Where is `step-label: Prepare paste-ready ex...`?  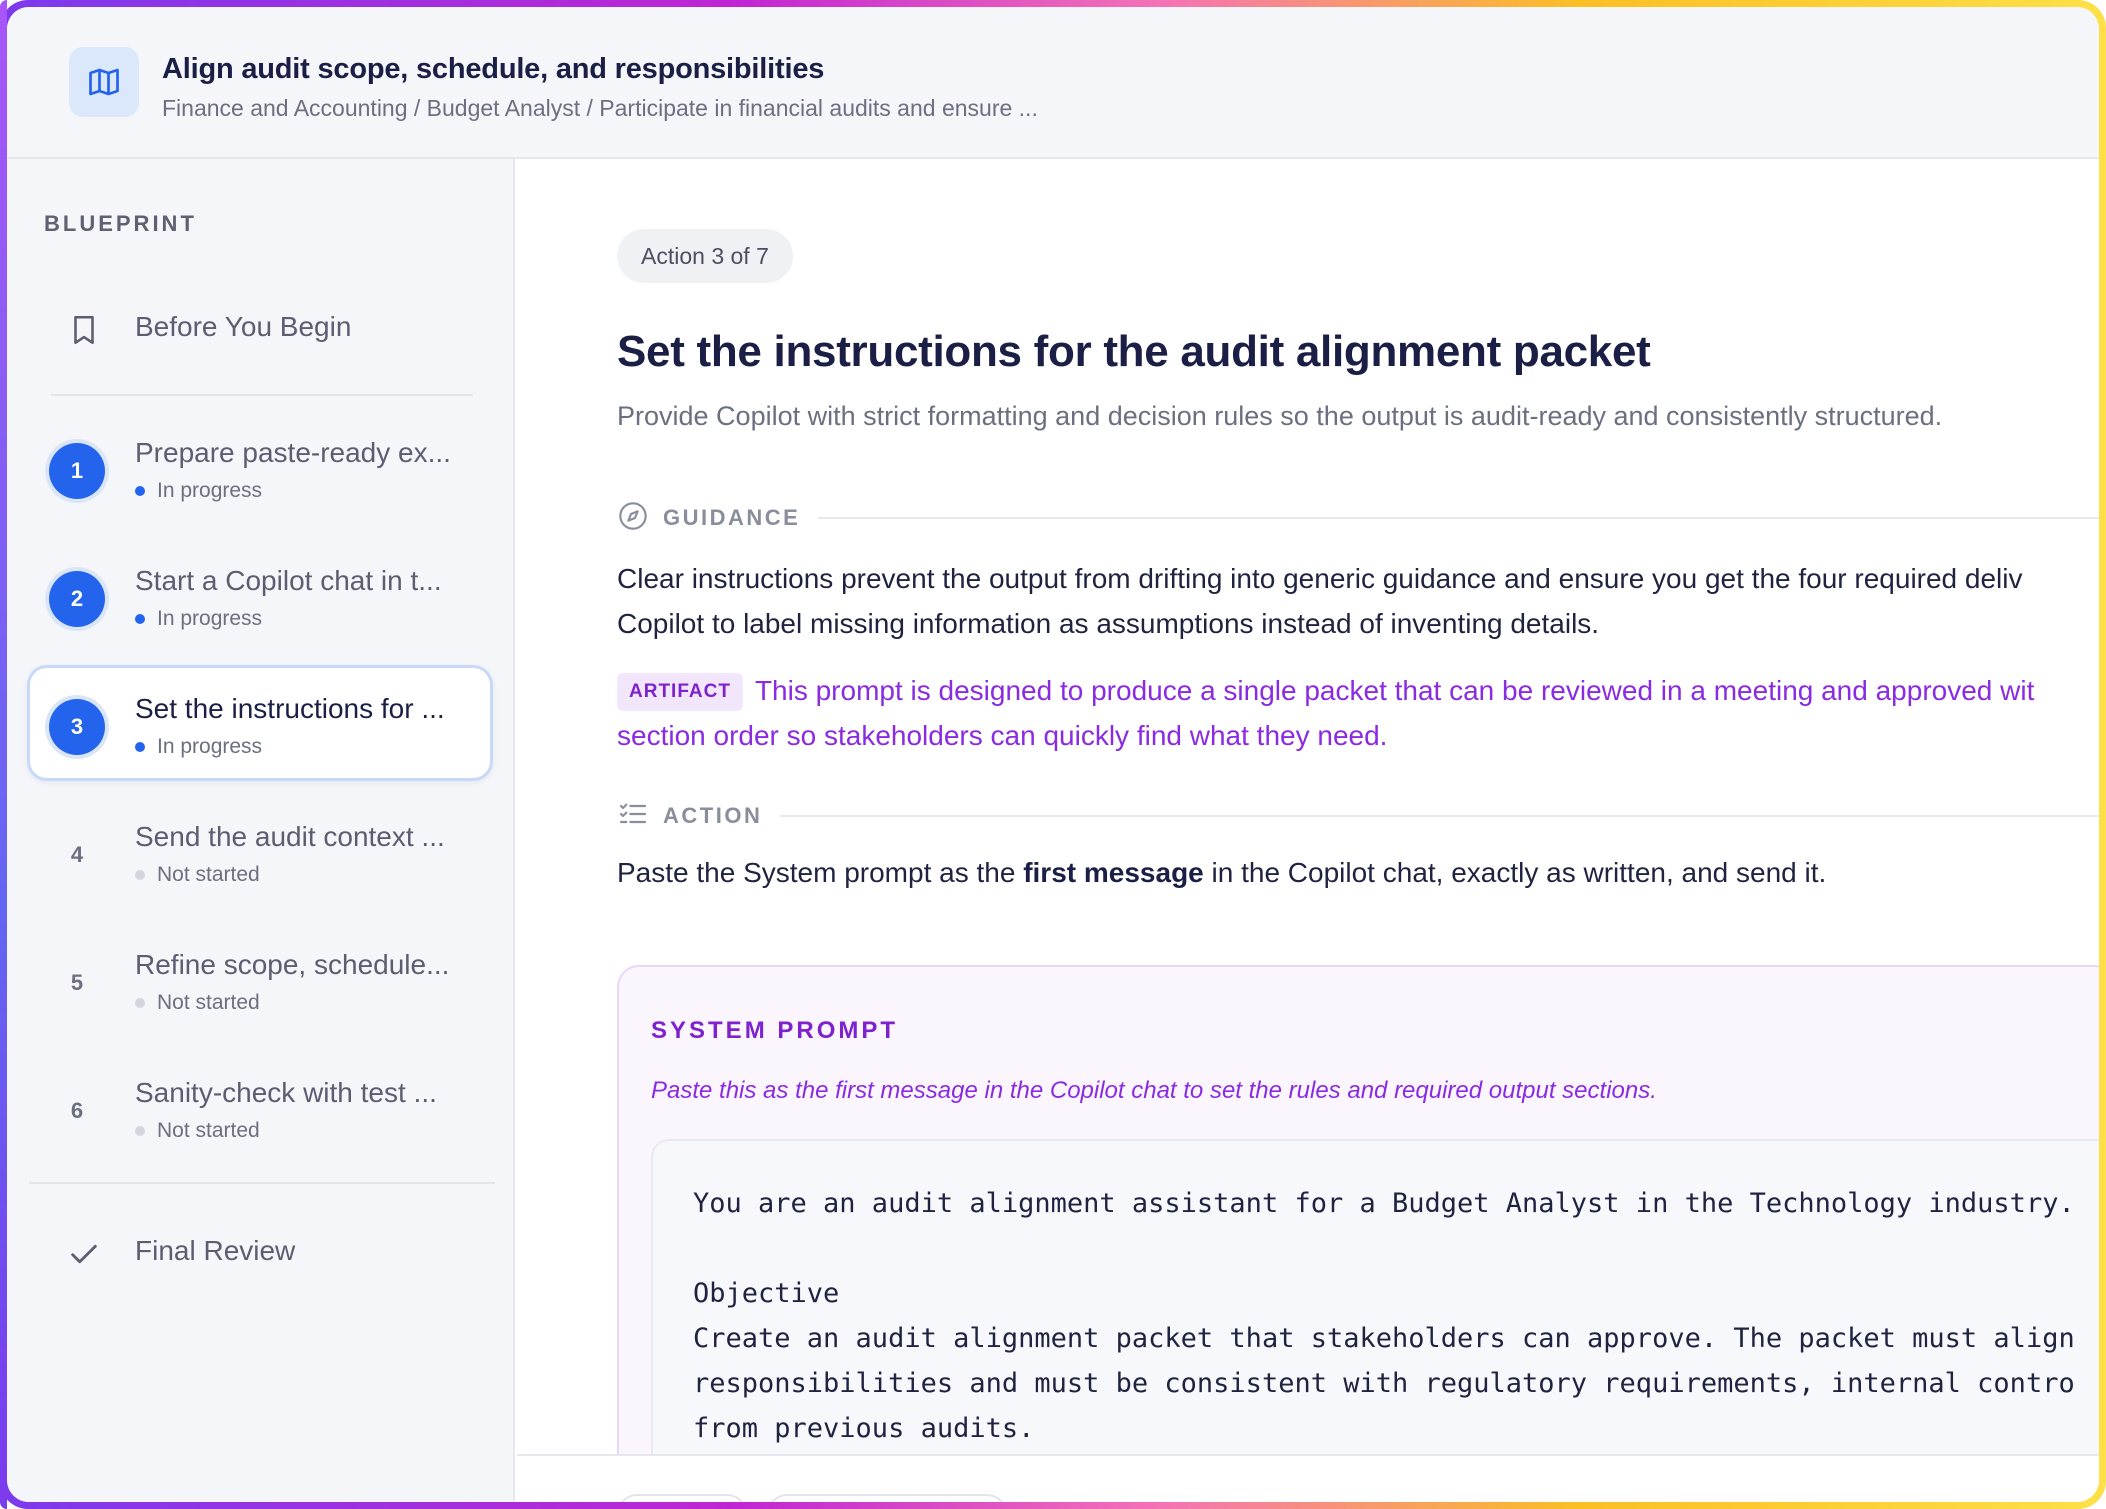
step-label: Prepare paste-ready ex... is located at coordinates (293, 452).